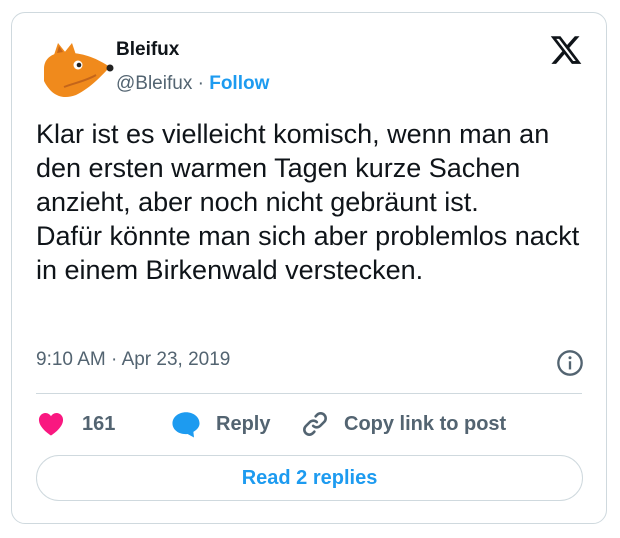 The image size is (620, 538). I want to click on follow-button: Follow, so click(239, 83).